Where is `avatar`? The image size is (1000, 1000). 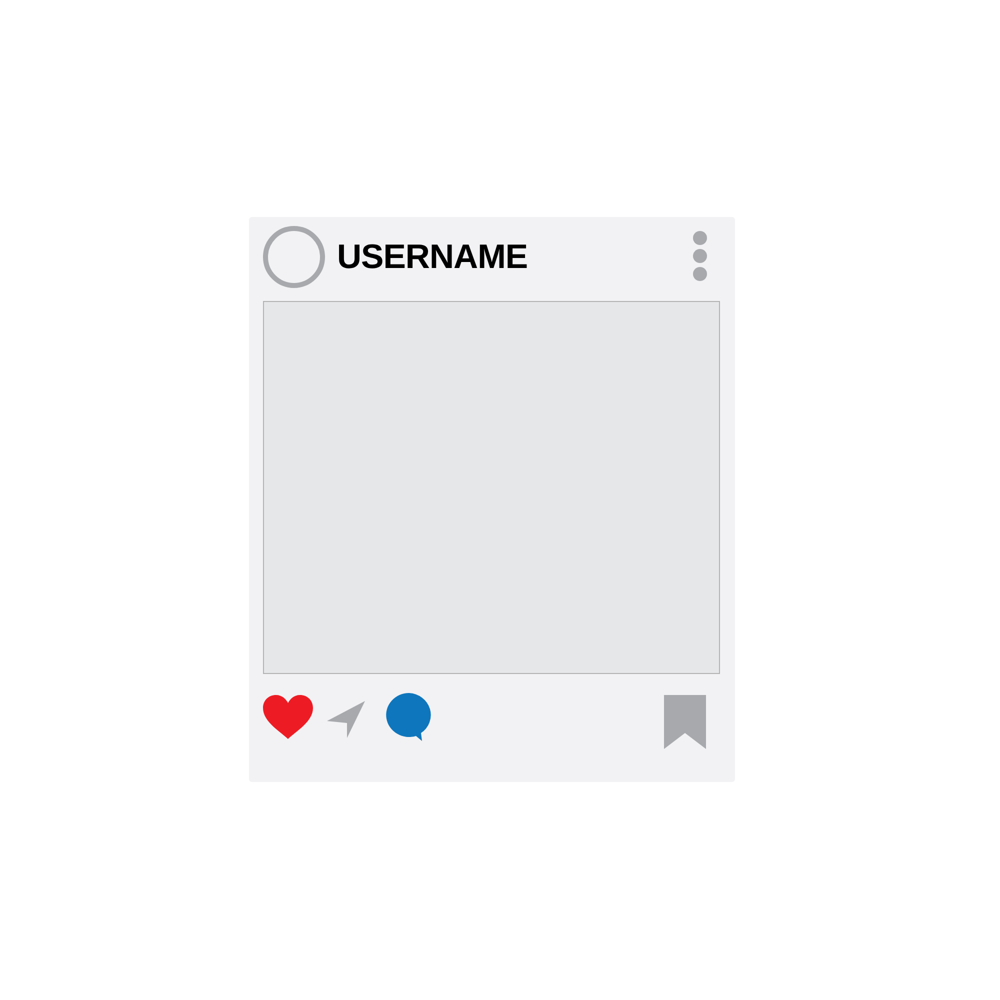 avatar is located at coordinates (294, 257).